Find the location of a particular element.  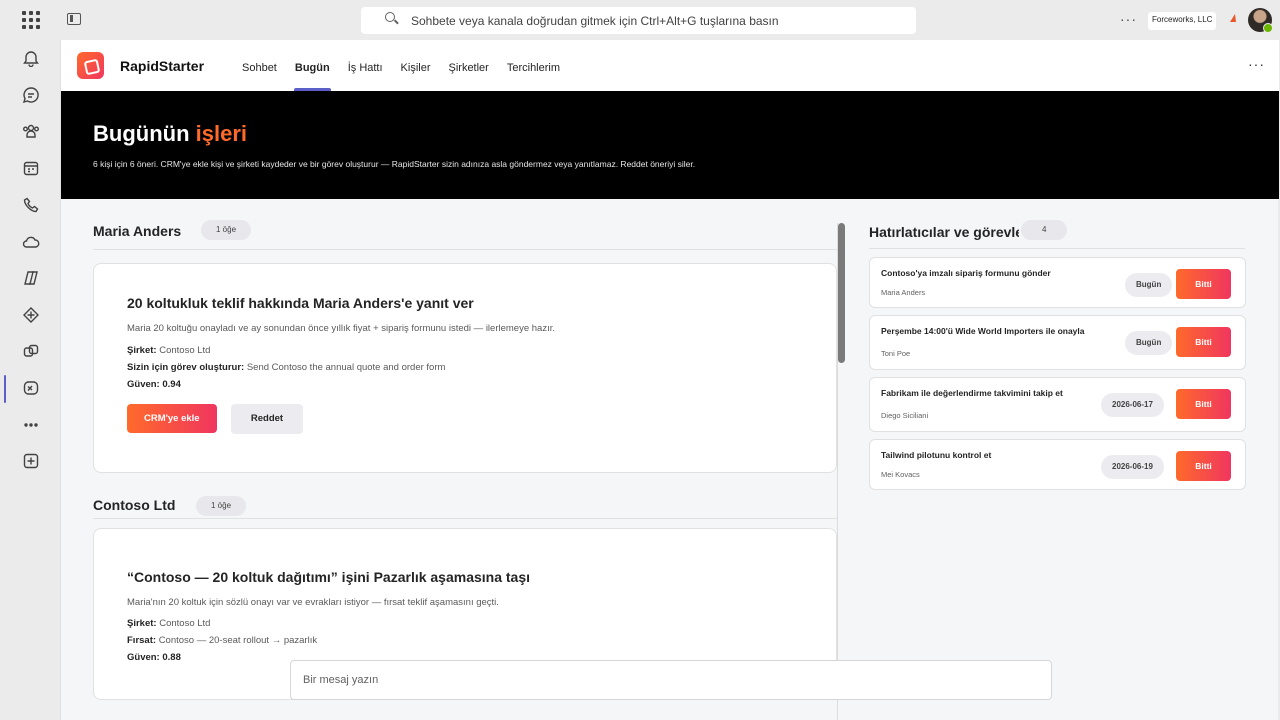

page-title: Bugünün işleri is located at coordinates (170, 134).